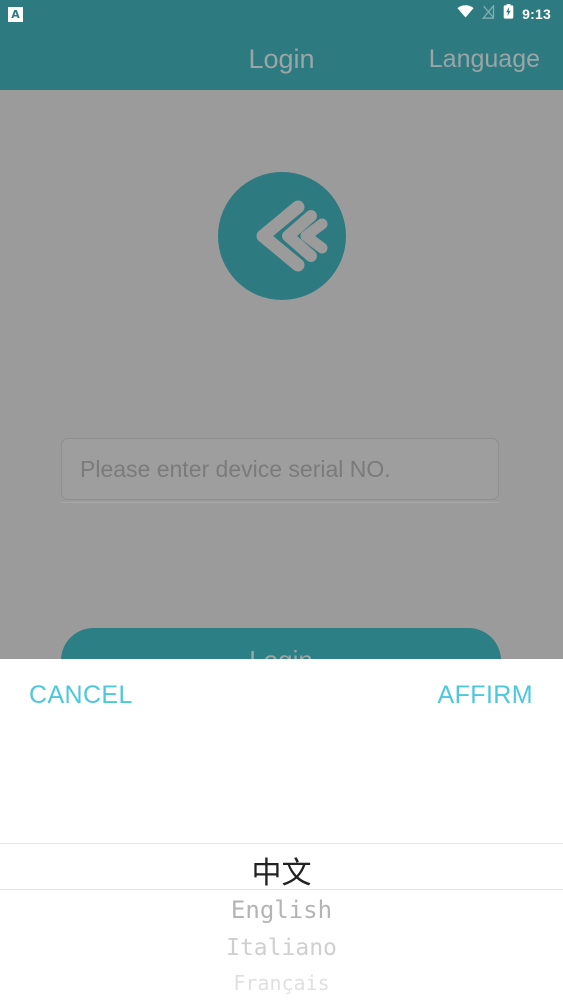 The width and height of the screenshot is (563, 1002). I want to click on chevrons-left-logo, so click(281, 236).